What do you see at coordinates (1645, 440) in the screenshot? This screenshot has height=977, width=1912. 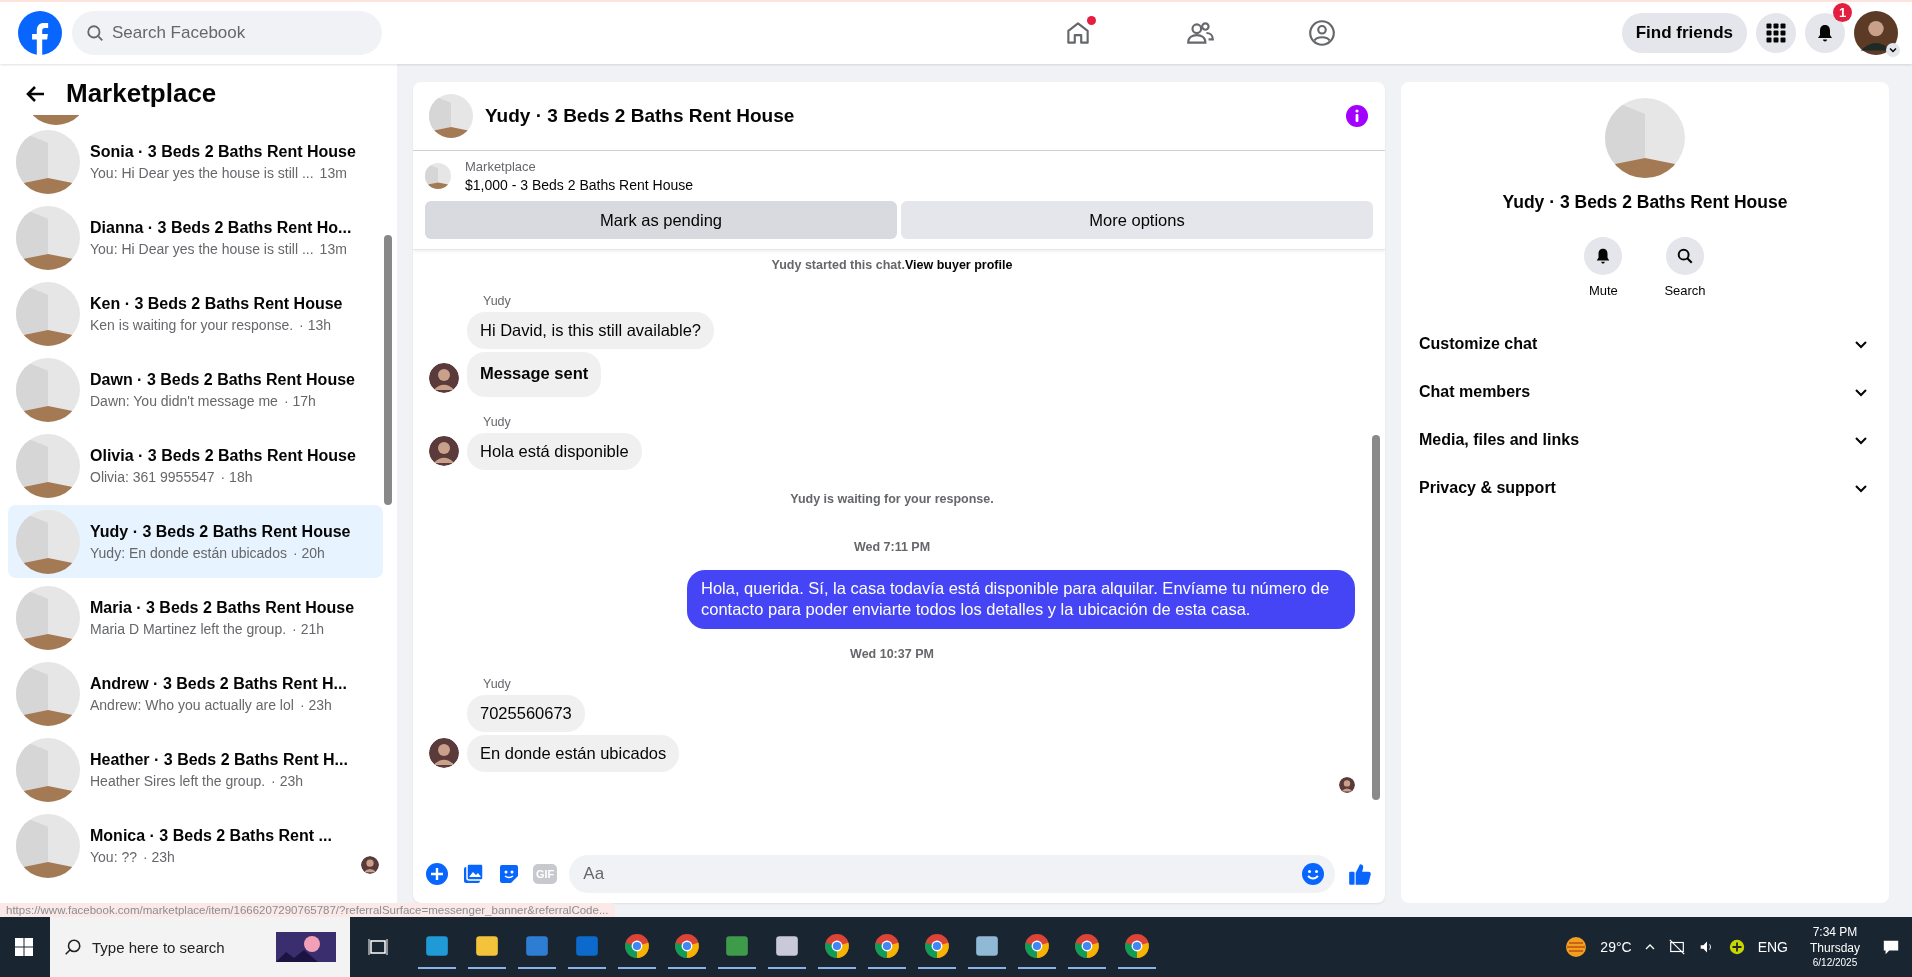 I see `details-section: Media, files and links` at bounding box center [1645, 440].